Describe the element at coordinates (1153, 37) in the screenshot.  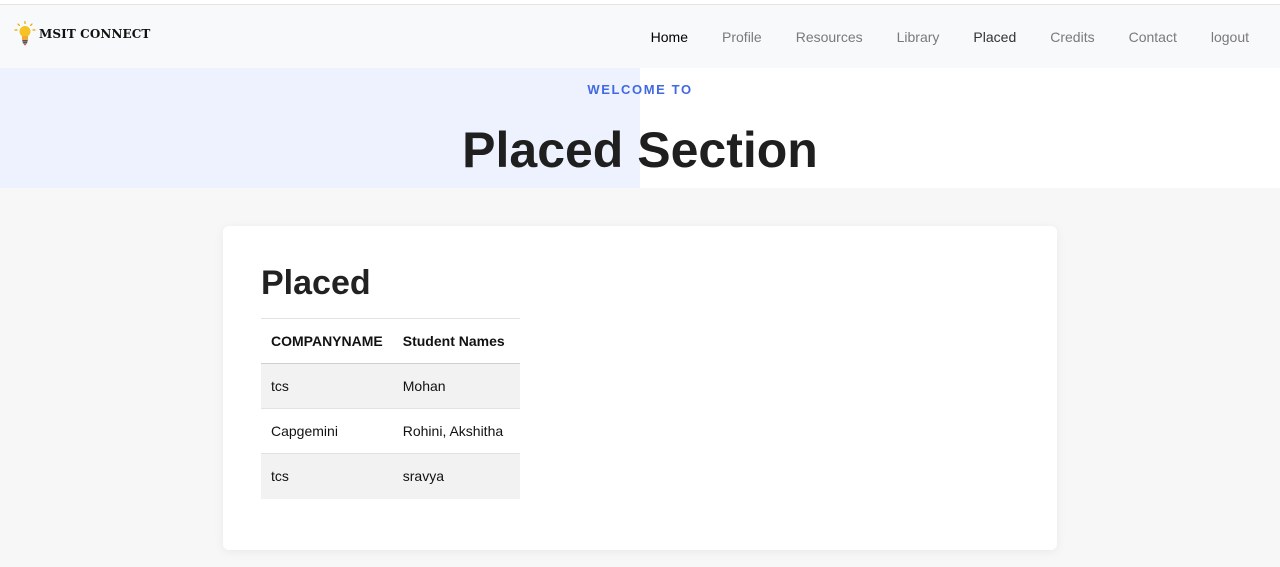
I see `nav-contact: Contact` at that location.